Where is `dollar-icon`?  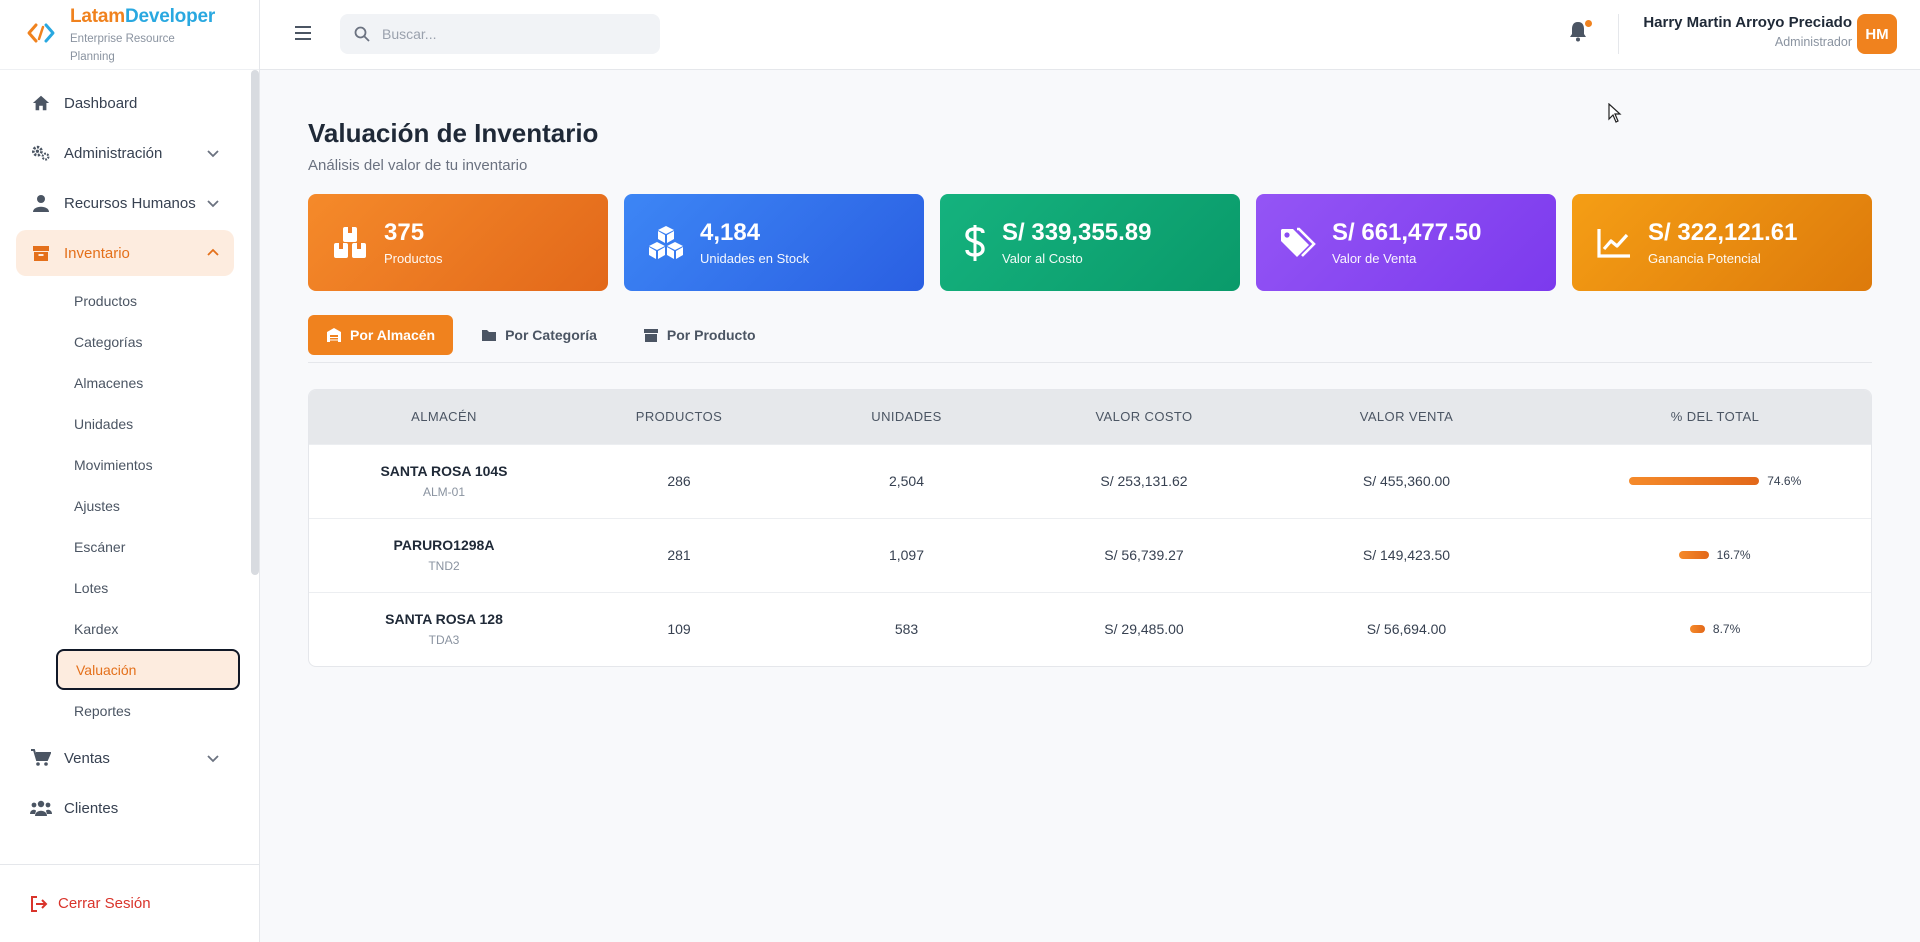
dollar-icon is located at coordinates (975, 243).